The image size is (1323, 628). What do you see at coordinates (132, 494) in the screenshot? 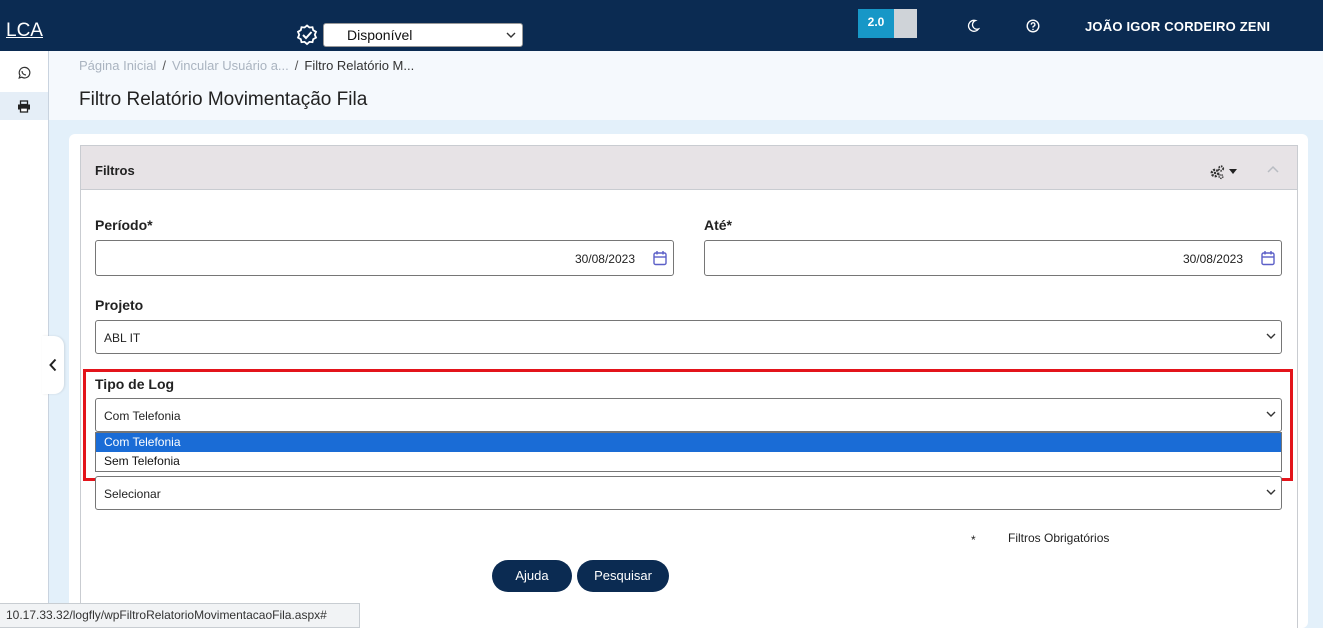
I see `fourth-filter-select-value: Selecionar` at bounding box center [132, 494].